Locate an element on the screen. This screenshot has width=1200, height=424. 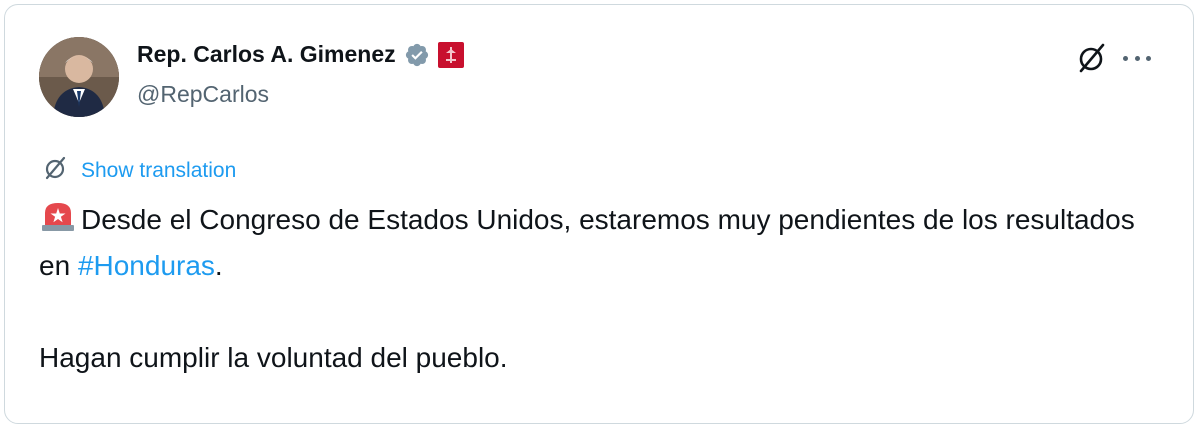
author-name-row: Rep. Carlos A. Gimenez is located at coordinates (300, 54).